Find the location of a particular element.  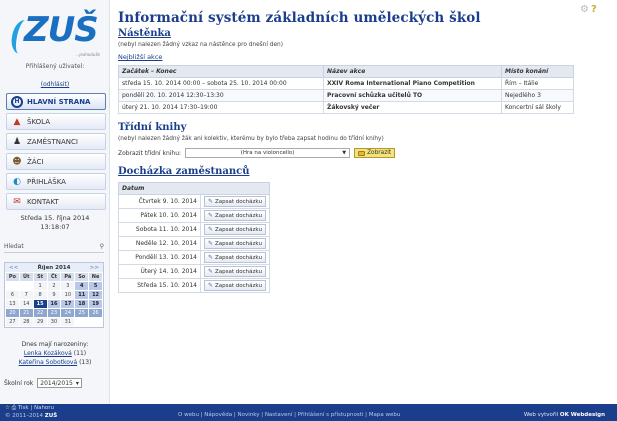

folder-icon is located at coordinates (362, 153).